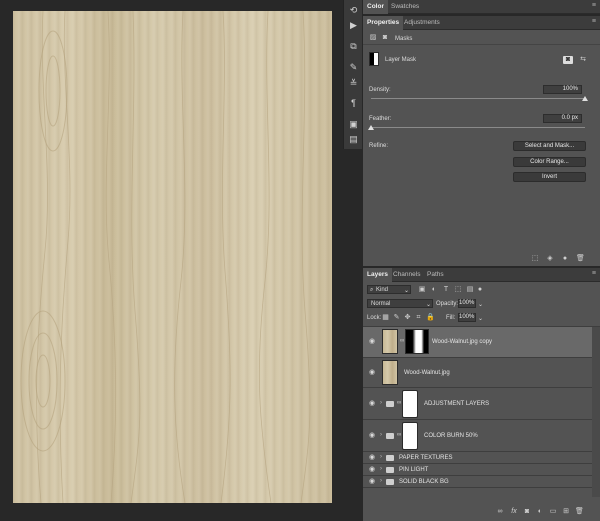 The image size is (600, 521). Describe the element at coordinates (353, 46) in the screenshot. I see `libraries-icon: ⧉` at that location.